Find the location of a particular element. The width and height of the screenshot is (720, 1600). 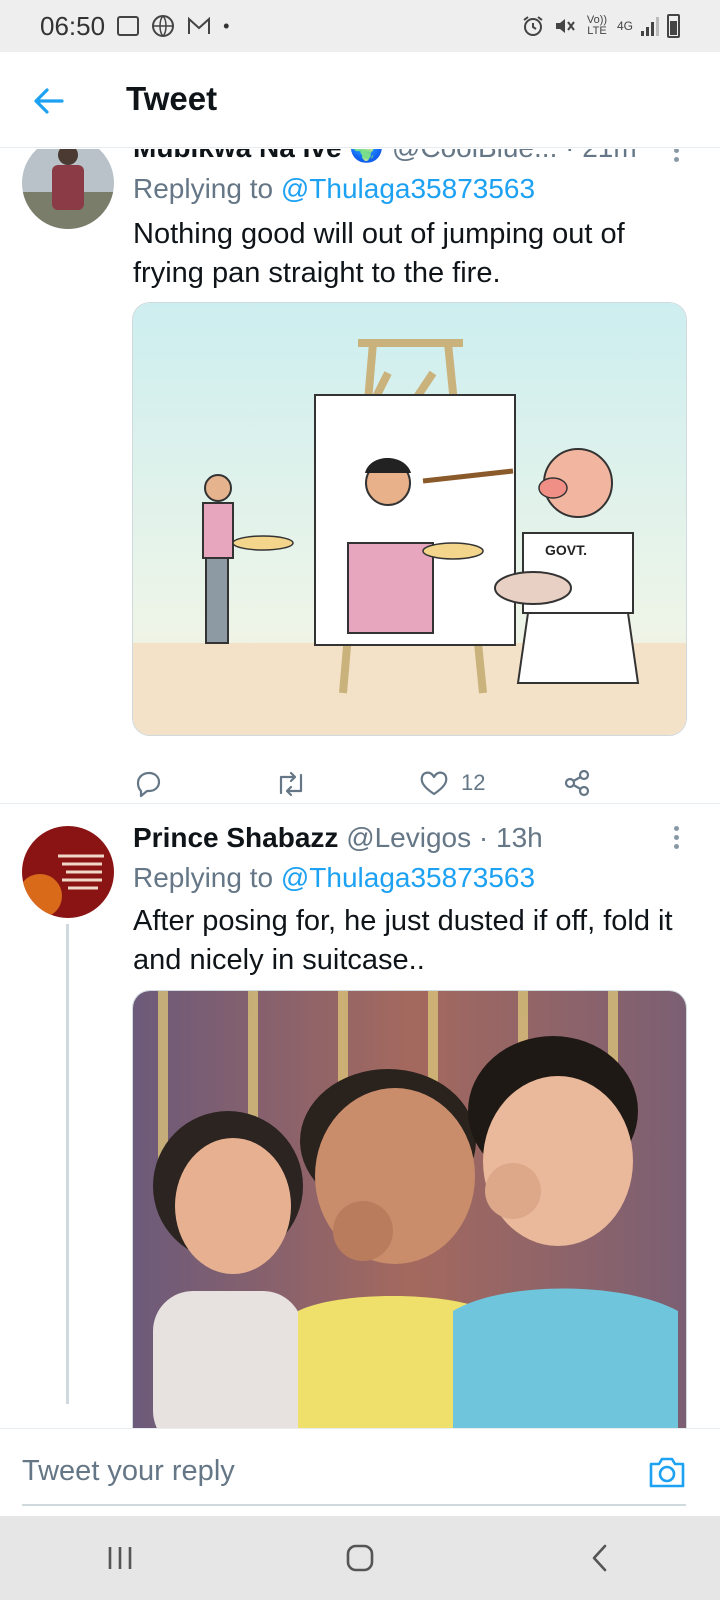

handle-time: @CoolBlue... · 21m is located at coordinates (514, 156).